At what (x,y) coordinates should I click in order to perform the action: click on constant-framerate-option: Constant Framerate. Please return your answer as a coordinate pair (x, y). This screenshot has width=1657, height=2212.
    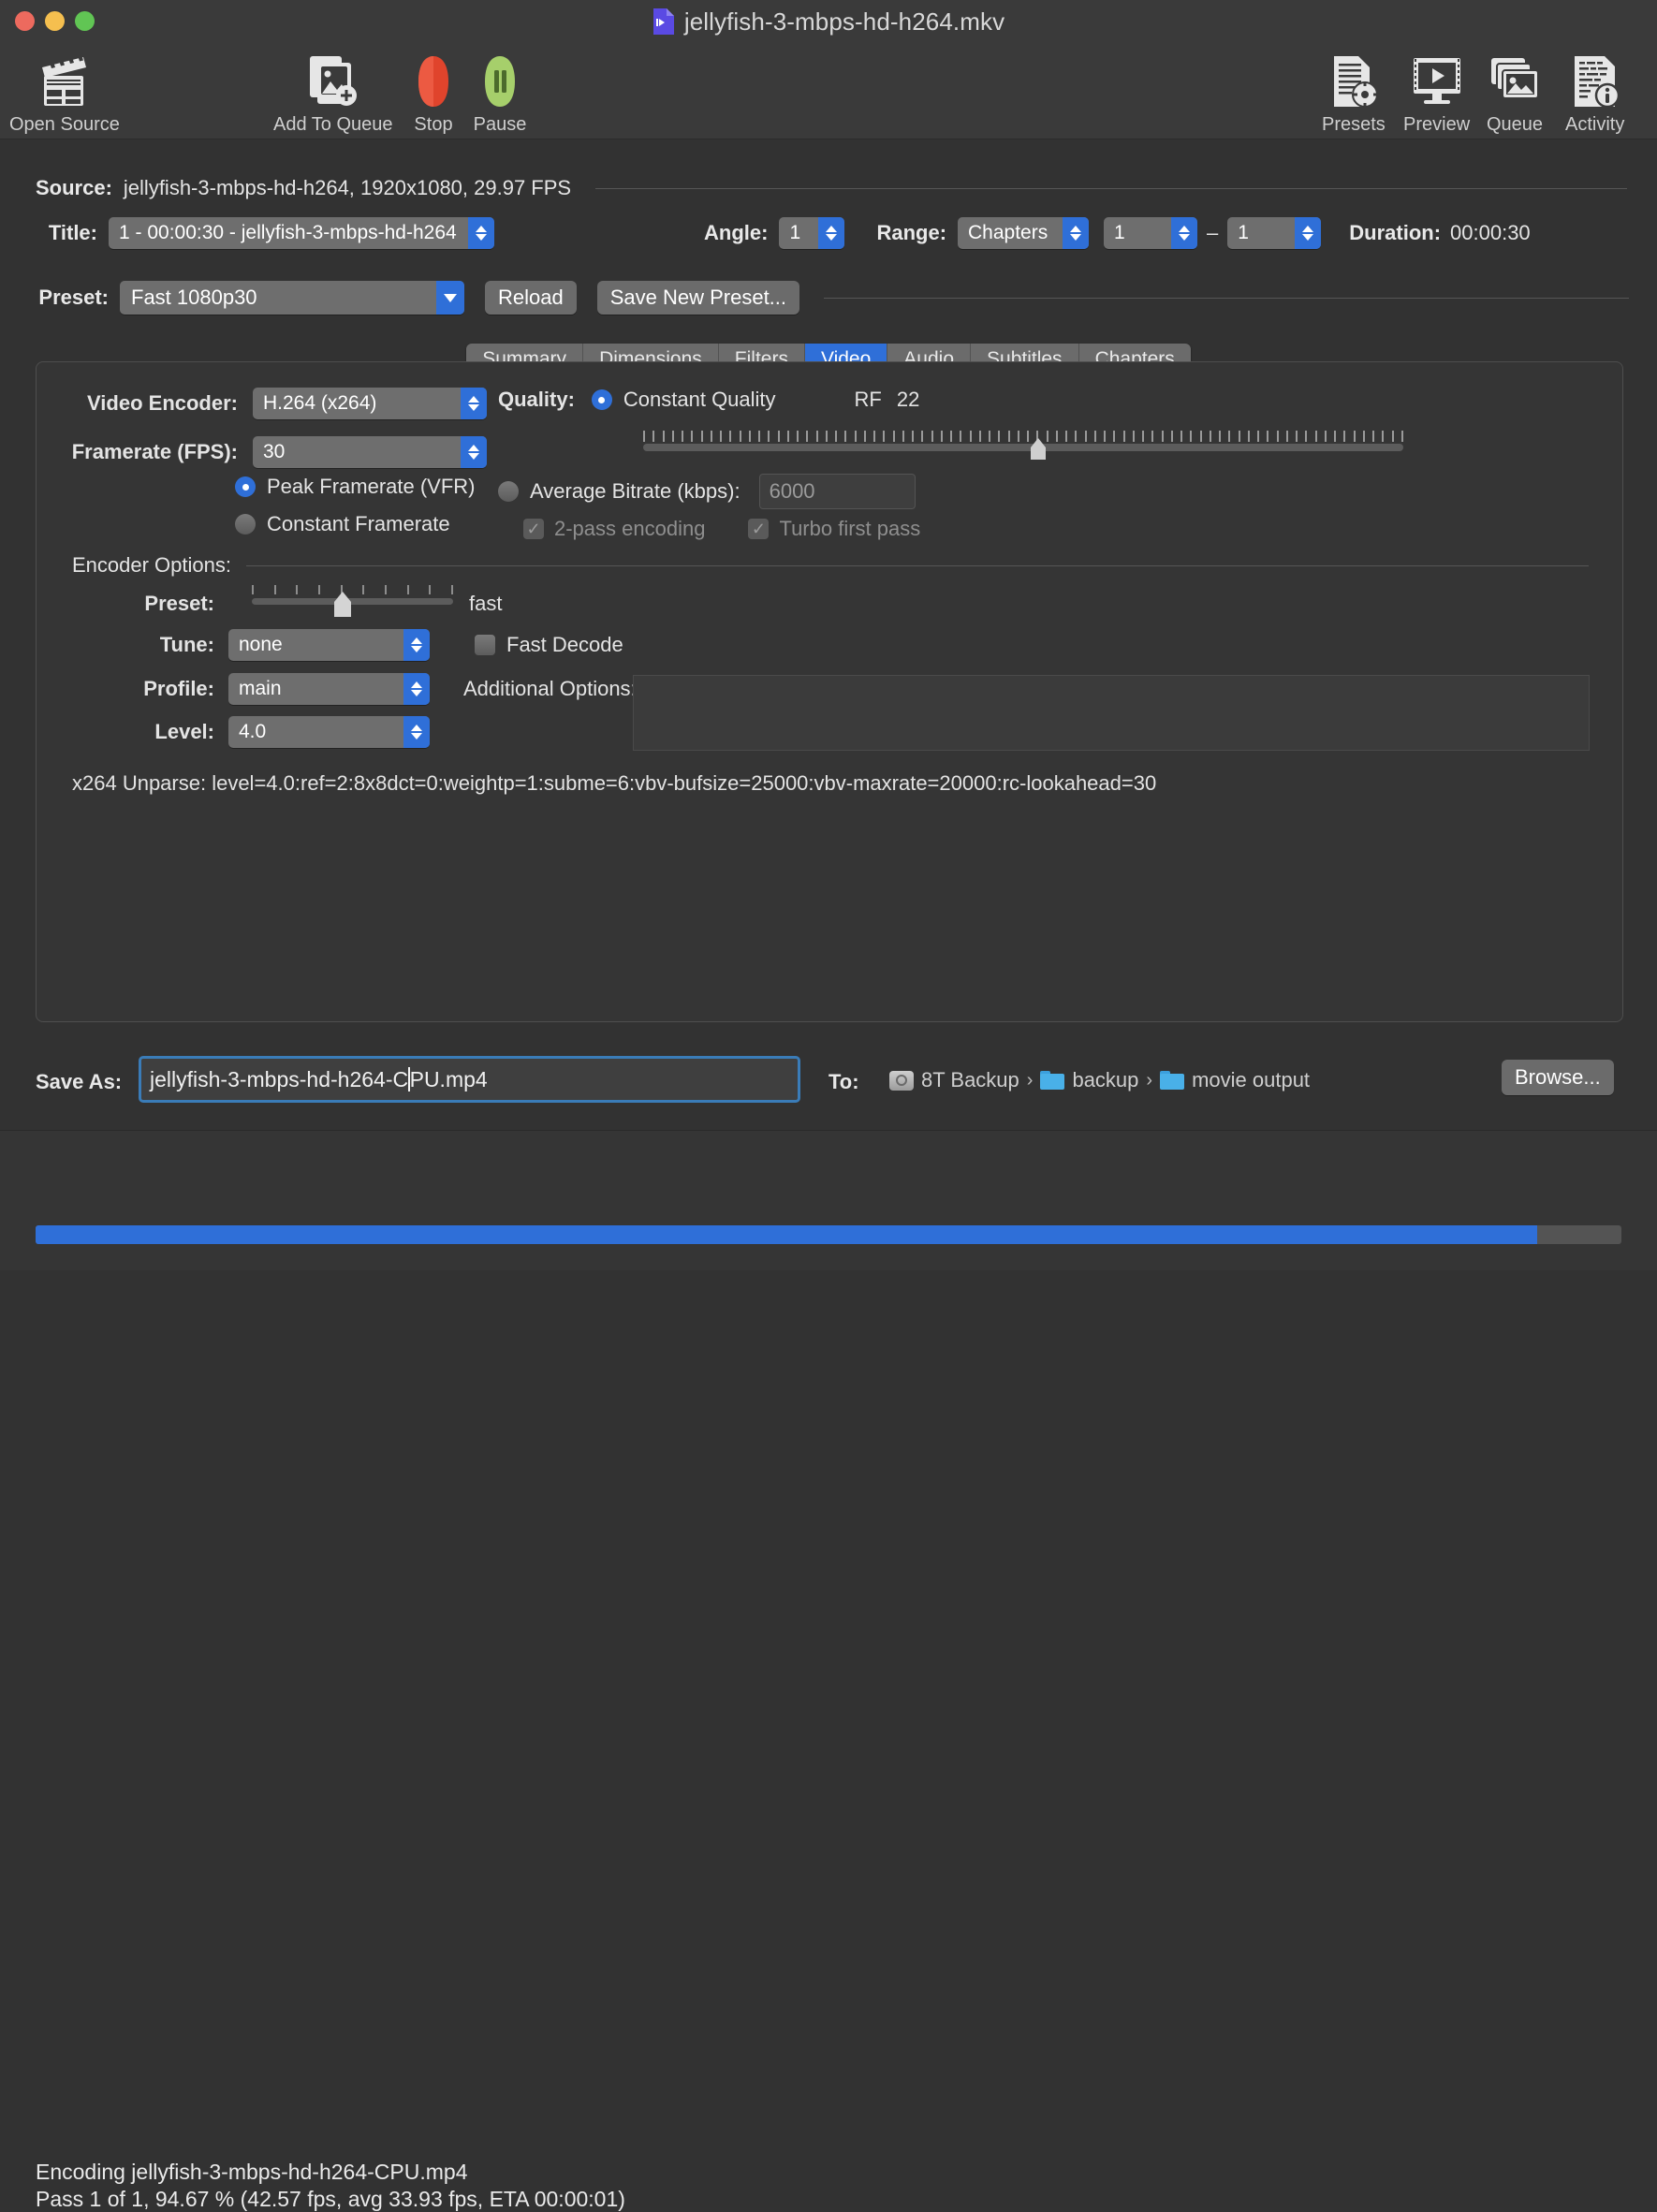
    Looking at the image, I should click on (342, 524).